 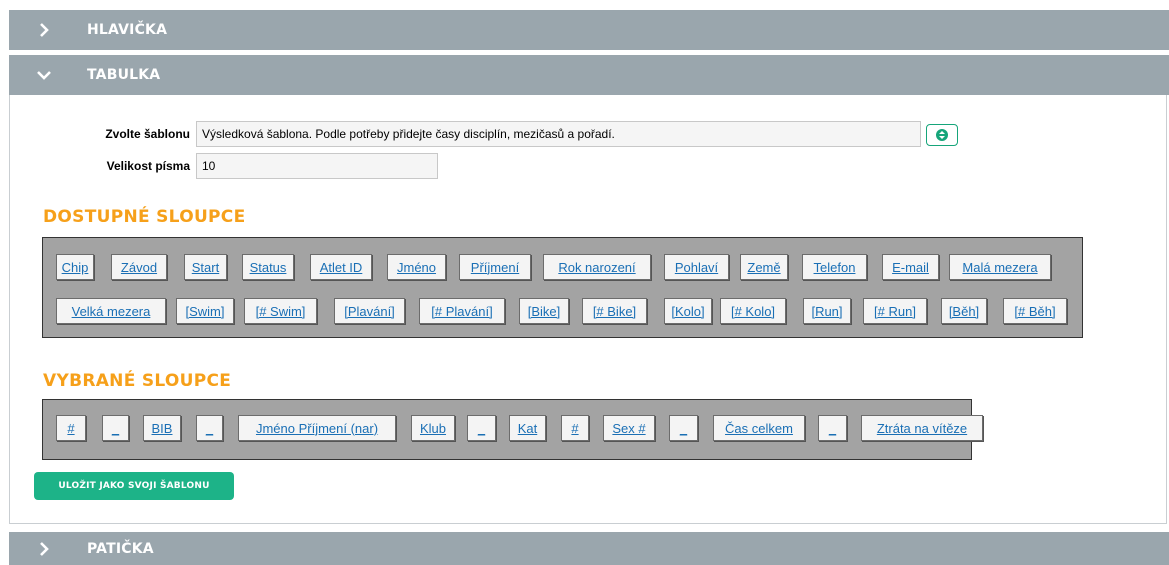 What do you see at coordinates (696, 267) in the screenshot?
I see `available-column-chip: Pohlaví` at bounding box center [696, 267].